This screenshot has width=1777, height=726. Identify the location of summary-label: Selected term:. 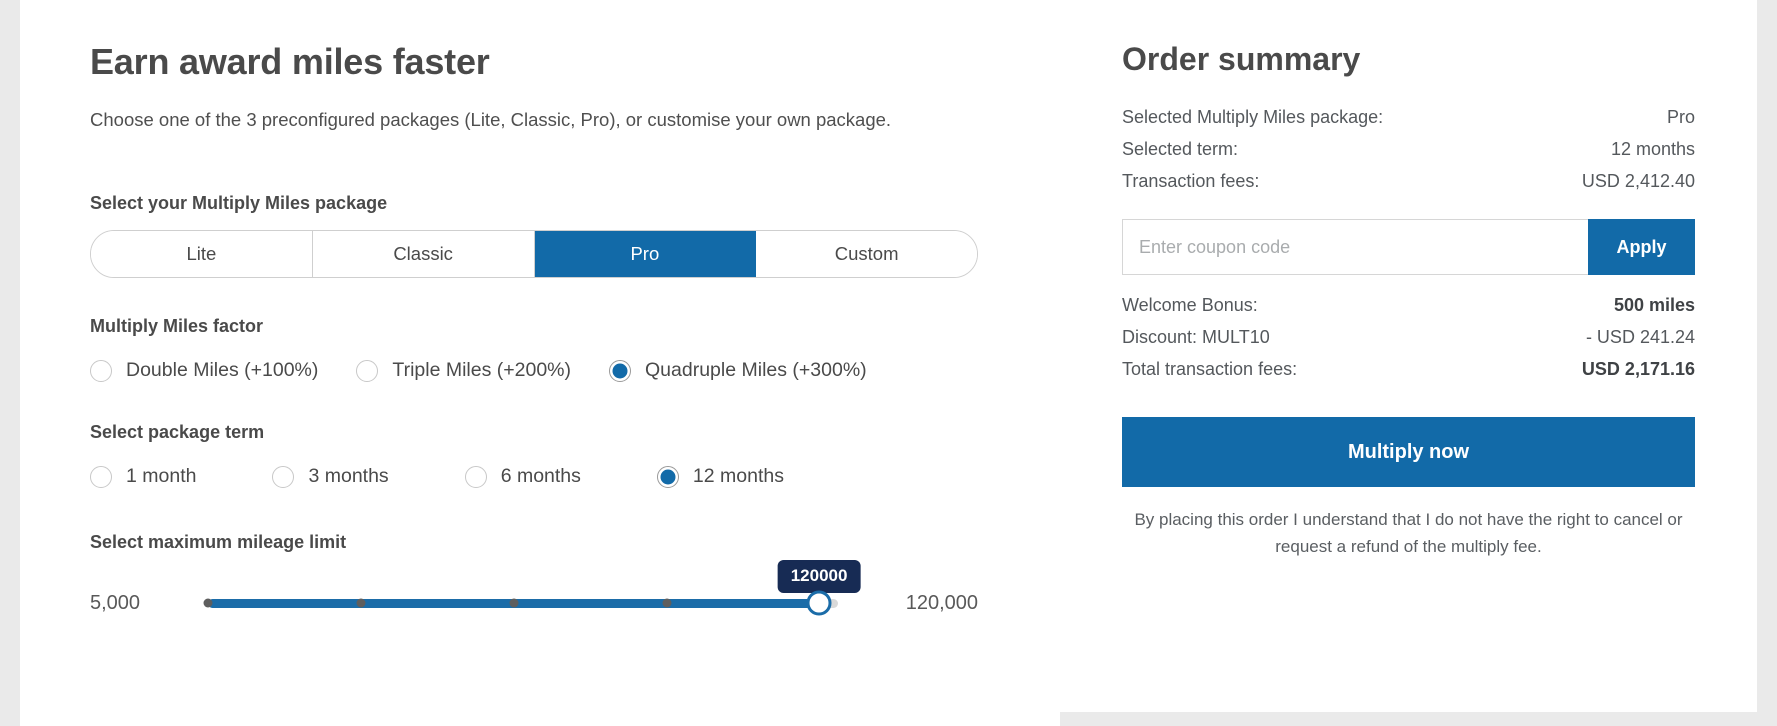
(1180, 148).